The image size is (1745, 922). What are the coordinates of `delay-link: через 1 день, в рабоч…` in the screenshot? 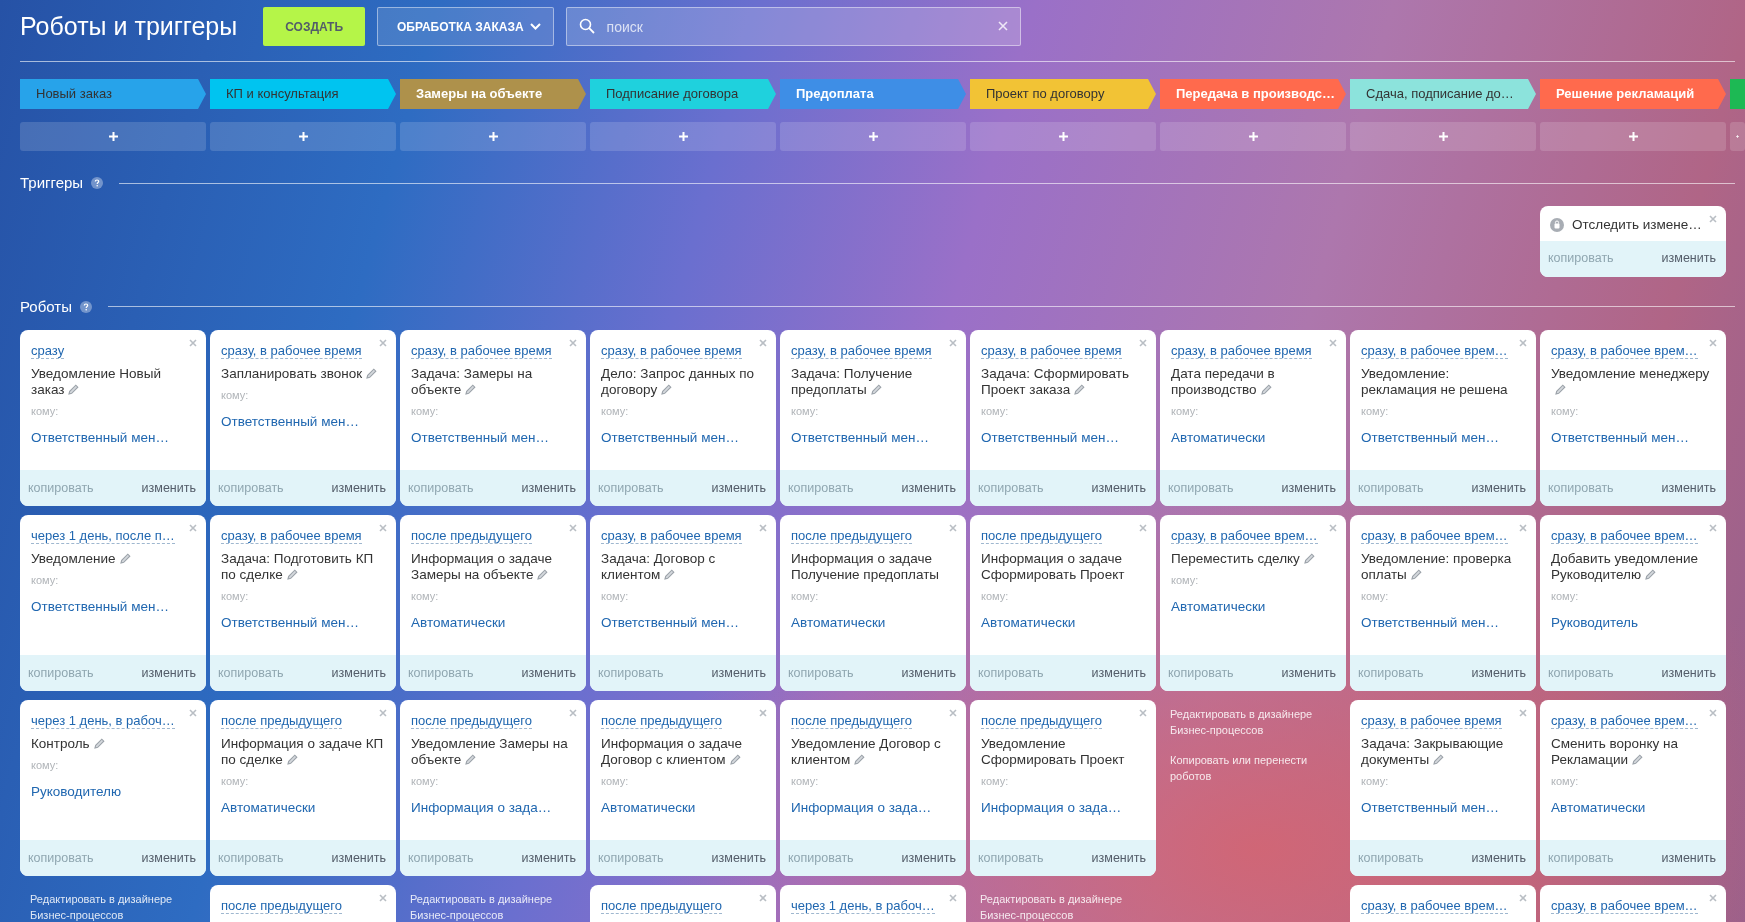 It's located at (863, 906).